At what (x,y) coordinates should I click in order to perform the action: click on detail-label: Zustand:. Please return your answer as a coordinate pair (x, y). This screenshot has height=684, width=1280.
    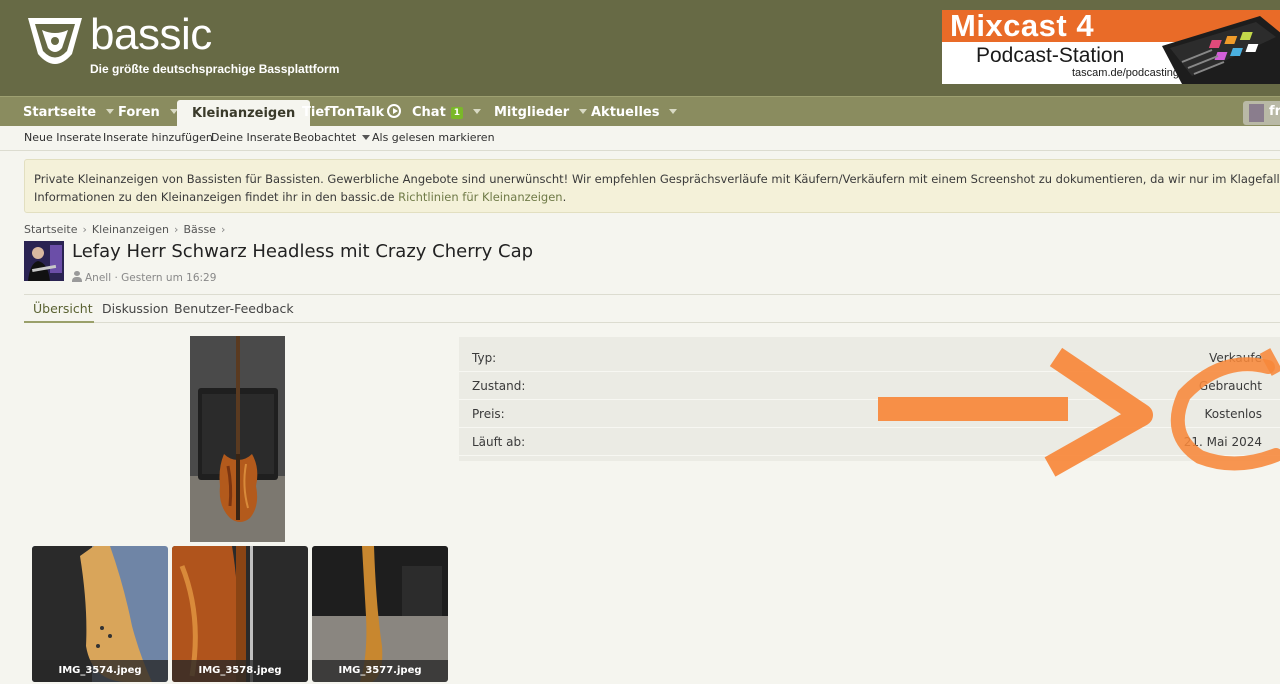
    Looking at the image, I should click on (499, 386).